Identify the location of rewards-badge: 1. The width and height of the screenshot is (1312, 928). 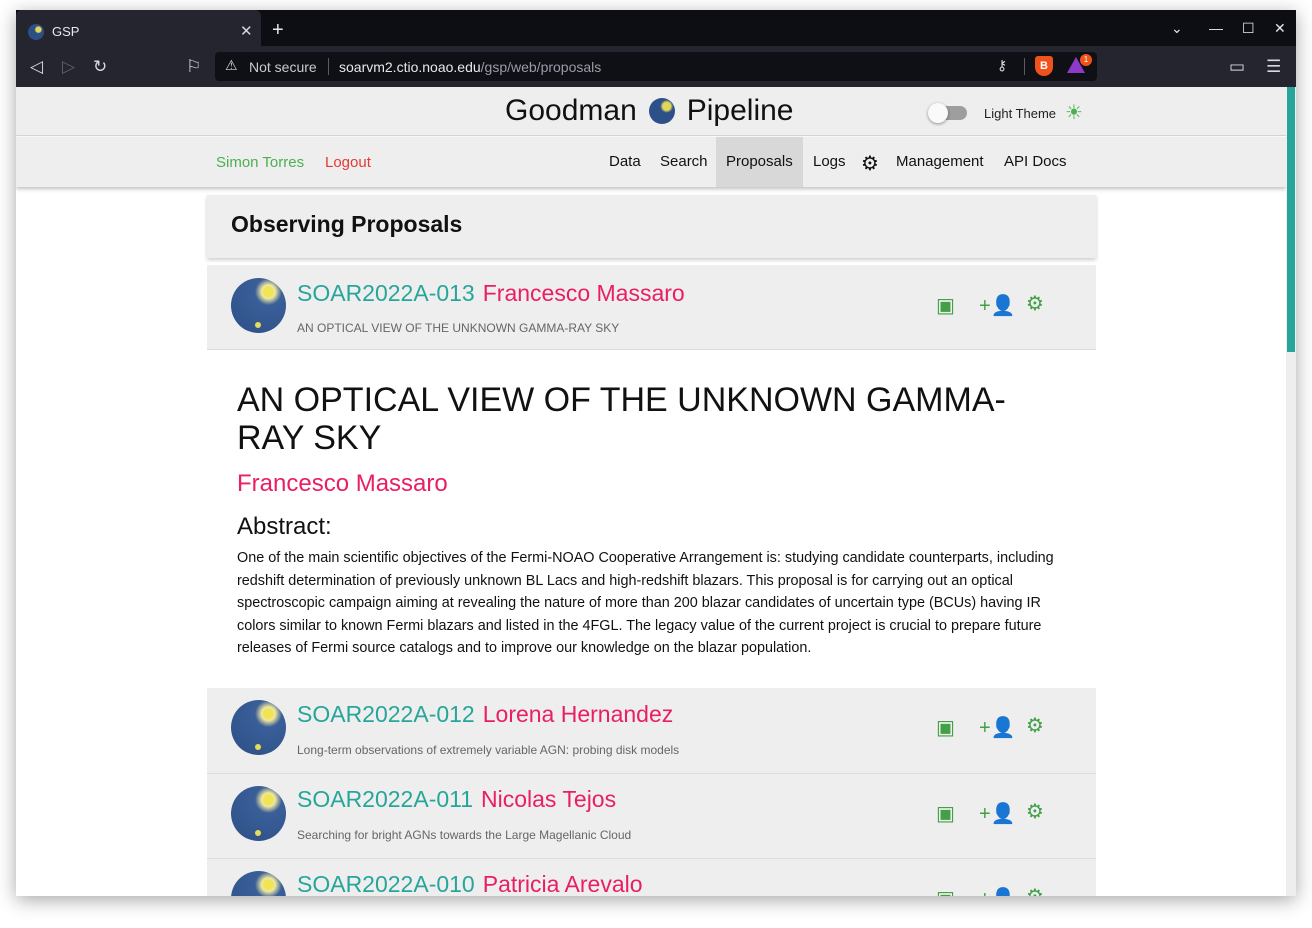
(1086, 60).